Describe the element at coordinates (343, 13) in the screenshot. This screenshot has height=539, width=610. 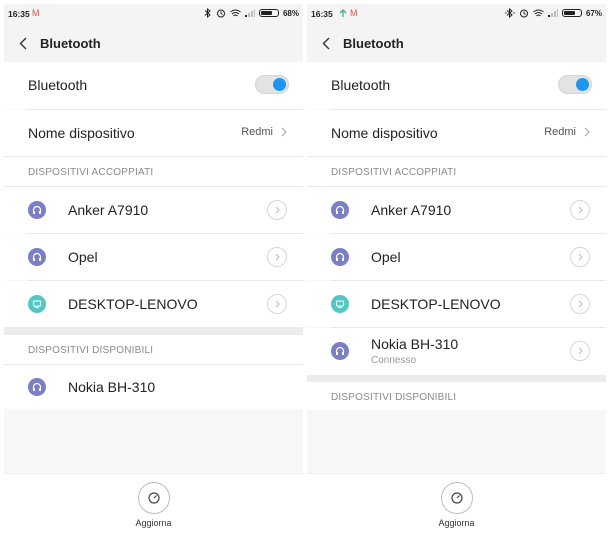
I see `upload-notification-icon` at that location.